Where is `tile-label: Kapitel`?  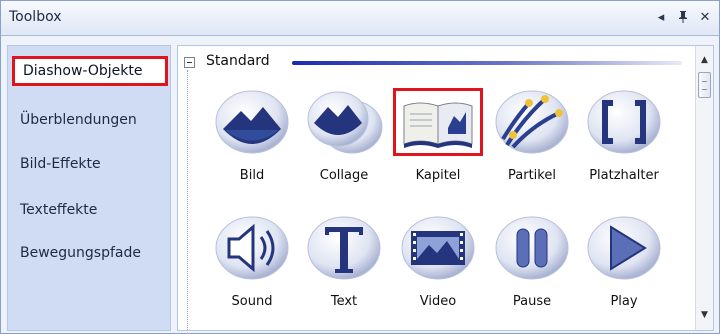
tile-label: Kapitel is located at coordinates (438, 175).